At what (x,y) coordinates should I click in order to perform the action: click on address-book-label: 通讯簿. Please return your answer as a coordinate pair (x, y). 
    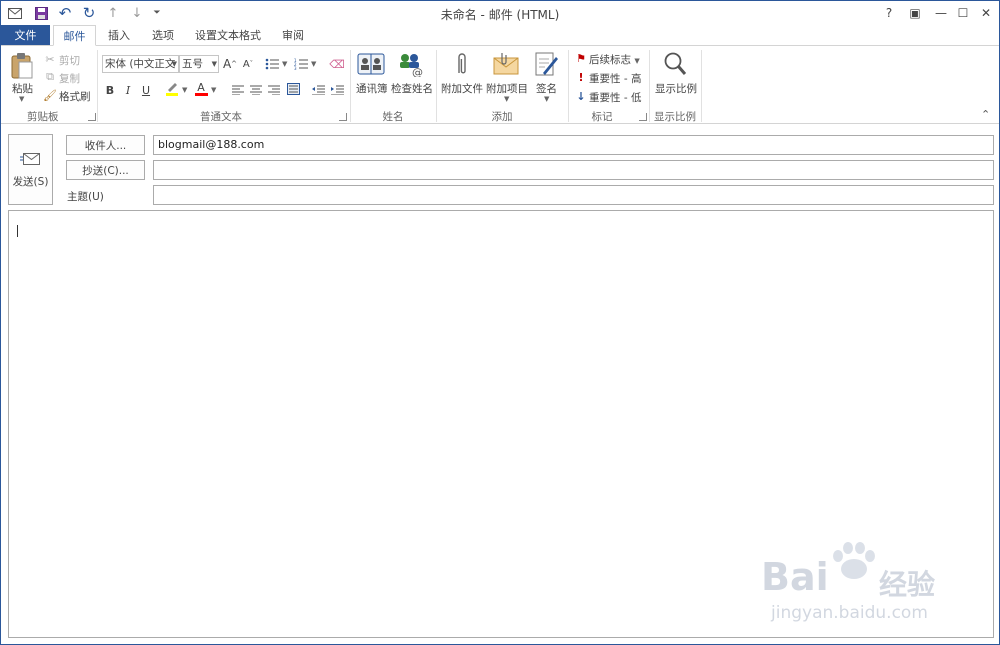
    Looking at the image, I should click on (372, 88).